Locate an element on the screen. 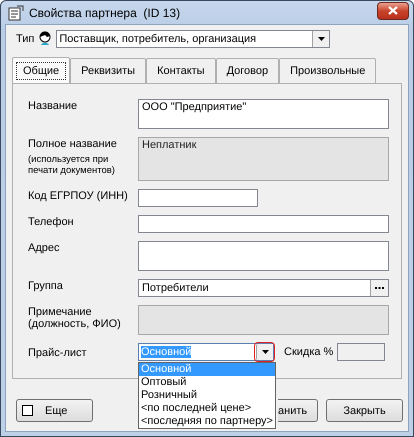 Image resolution: width=414 pixels, height=437 pixels. field-label: Название is located at coordinates (53, 106).